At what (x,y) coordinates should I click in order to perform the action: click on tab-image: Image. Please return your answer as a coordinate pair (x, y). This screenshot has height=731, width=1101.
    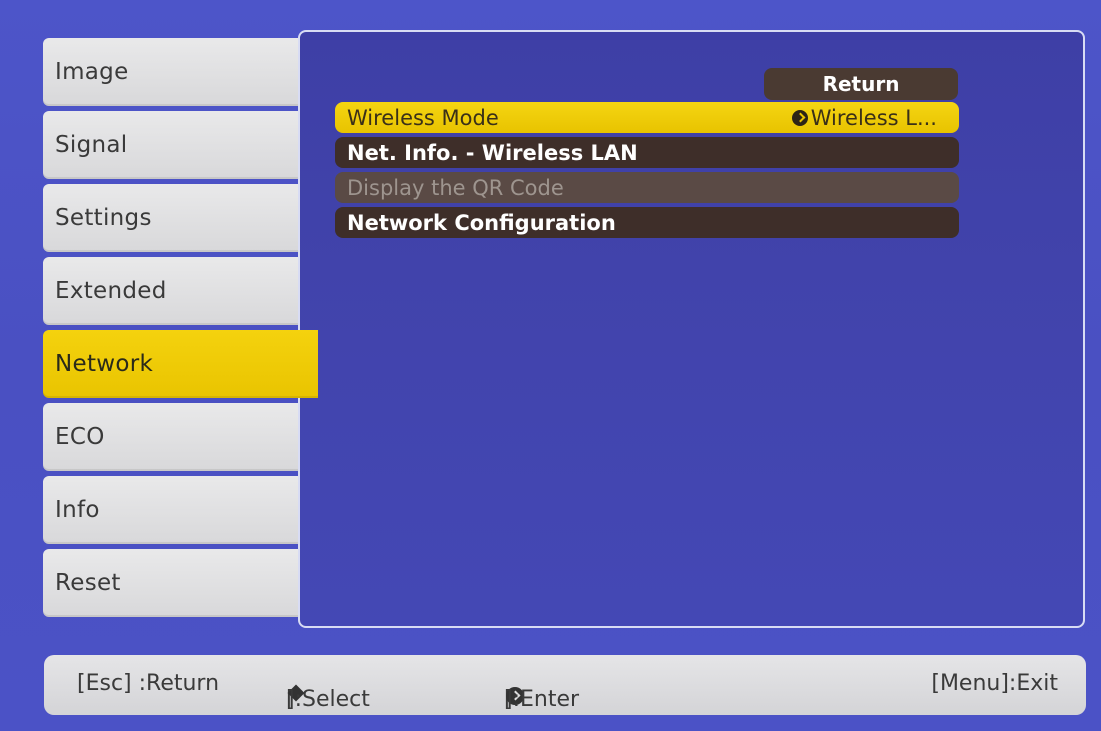
    Looking at the image, I should click on (178, 72).